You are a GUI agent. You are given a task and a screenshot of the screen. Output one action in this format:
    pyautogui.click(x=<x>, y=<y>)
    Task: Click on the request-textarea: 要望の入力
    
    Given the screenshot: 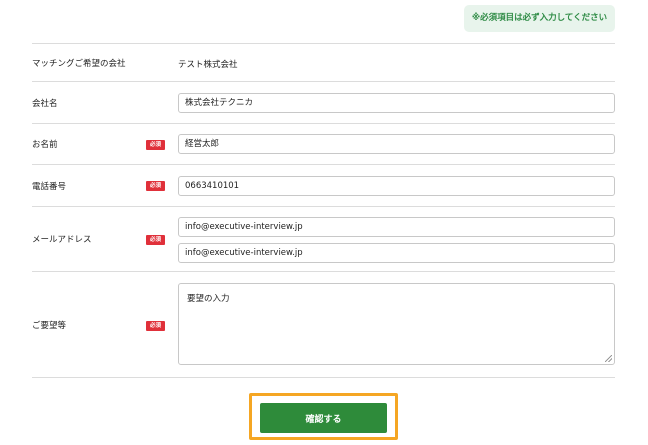 What is the action you would take?
    pyautogui.click(x=396, y=324)
    